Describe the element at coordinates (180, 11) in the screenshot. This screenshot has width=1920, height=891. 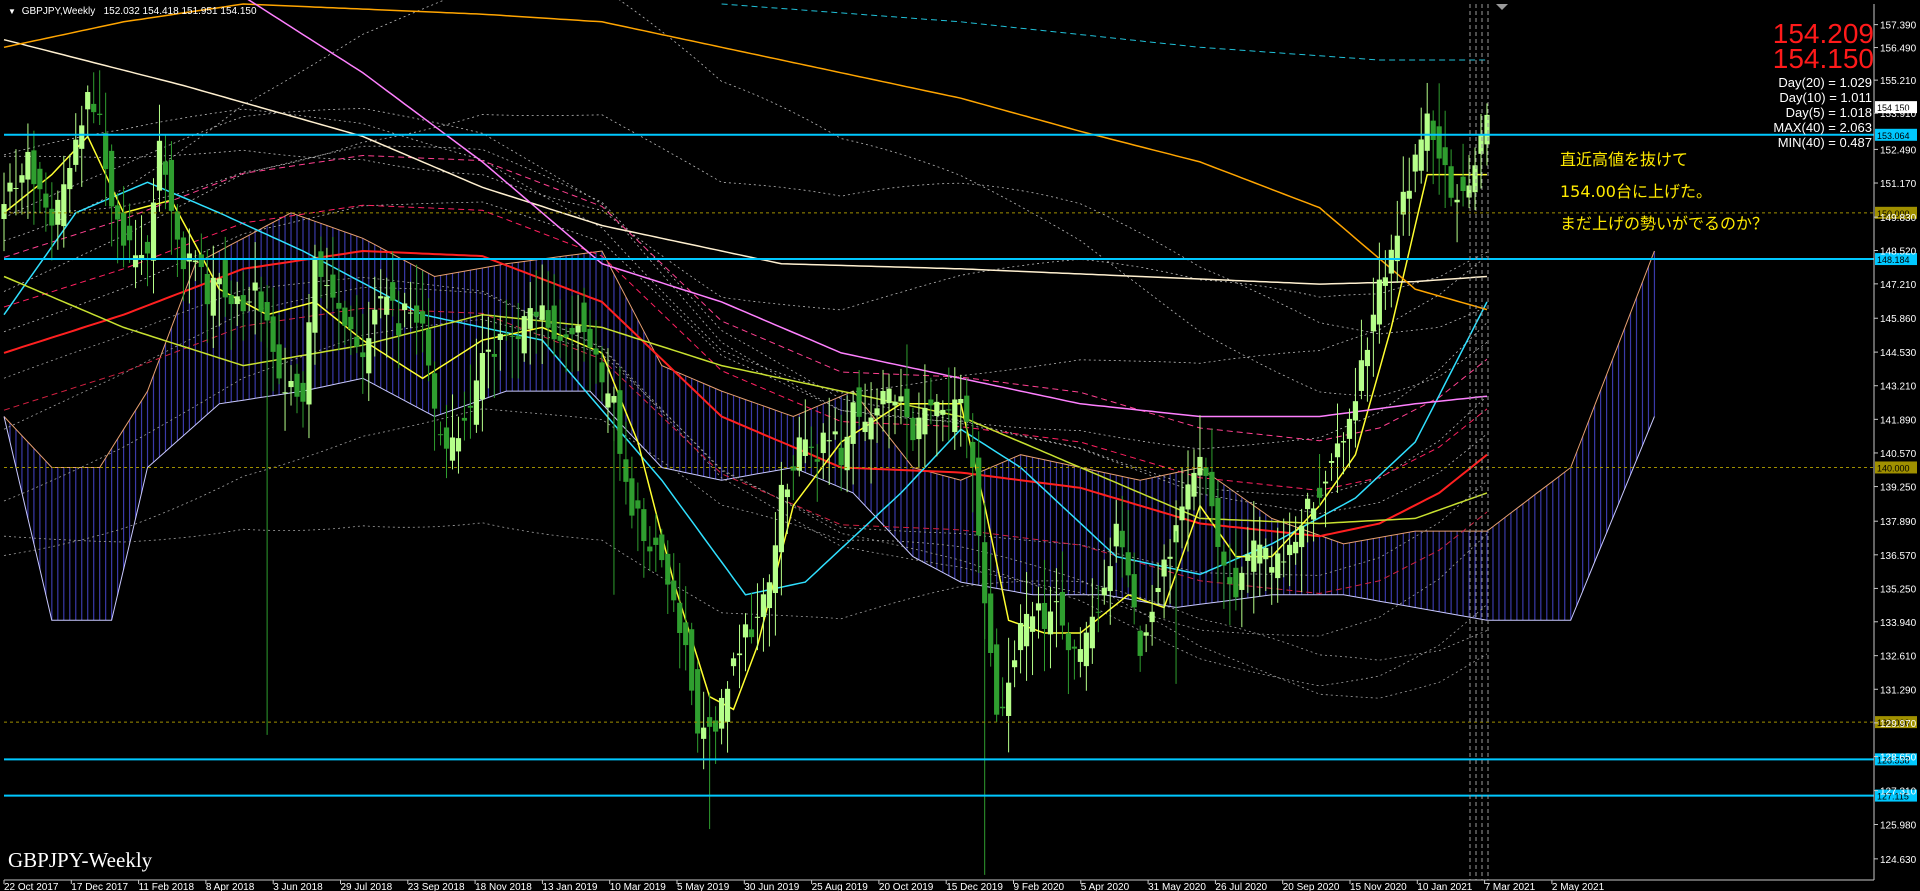
I see `chart-ohlc: 152.032 154.418 151.951 154.150` at that location.